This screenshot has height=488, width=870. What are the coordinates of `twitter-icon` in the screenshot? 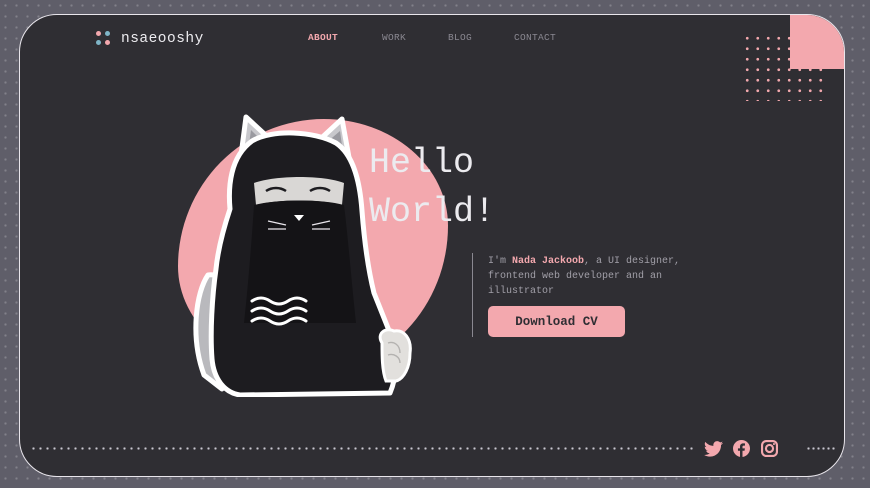 It's located at (713, 448).